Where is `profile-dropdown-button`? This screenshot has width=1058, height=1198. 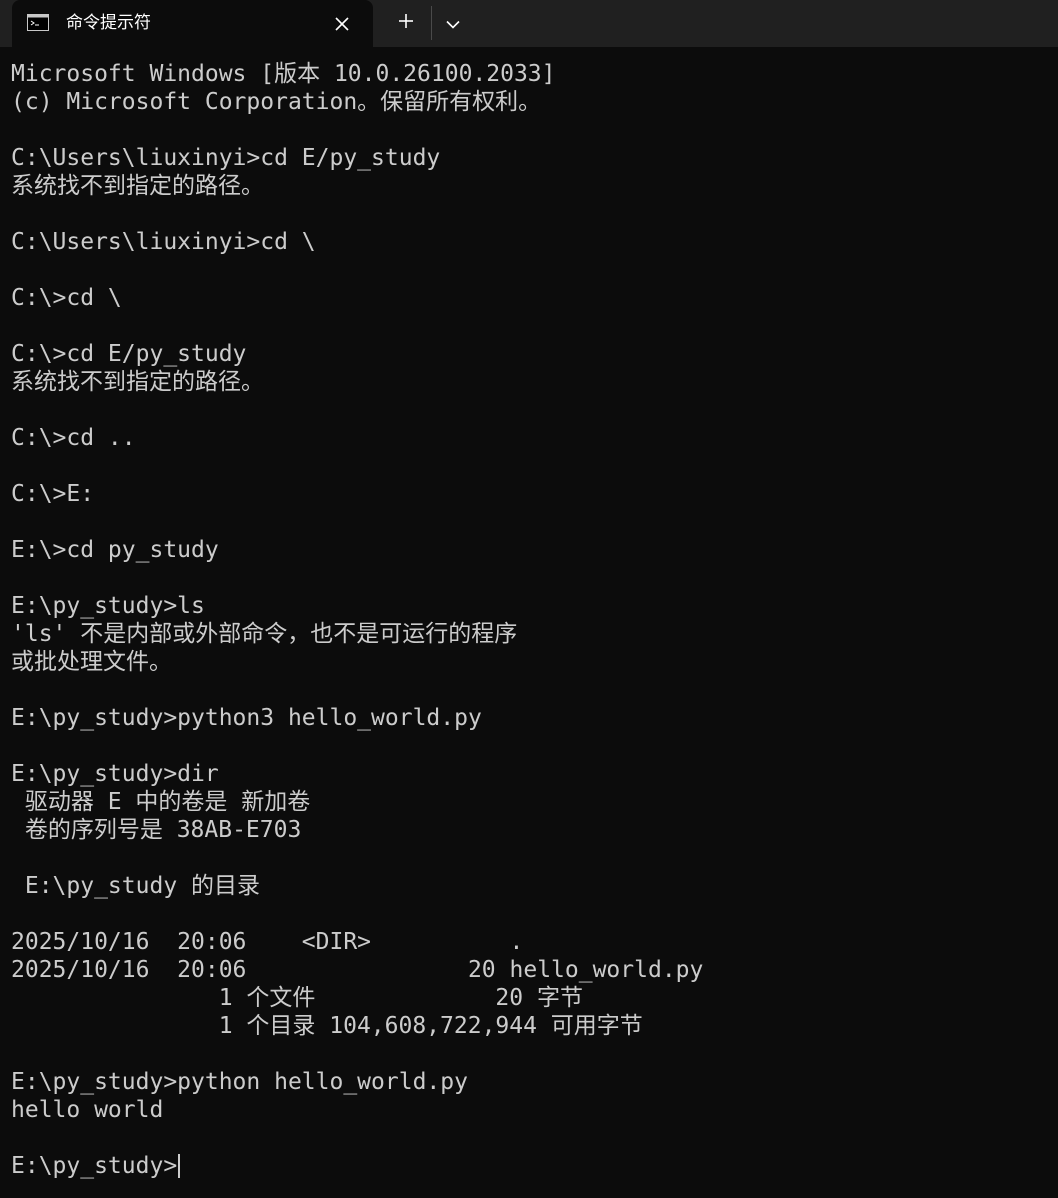 profile-dropdown-button is located at coordinates (453, 23).